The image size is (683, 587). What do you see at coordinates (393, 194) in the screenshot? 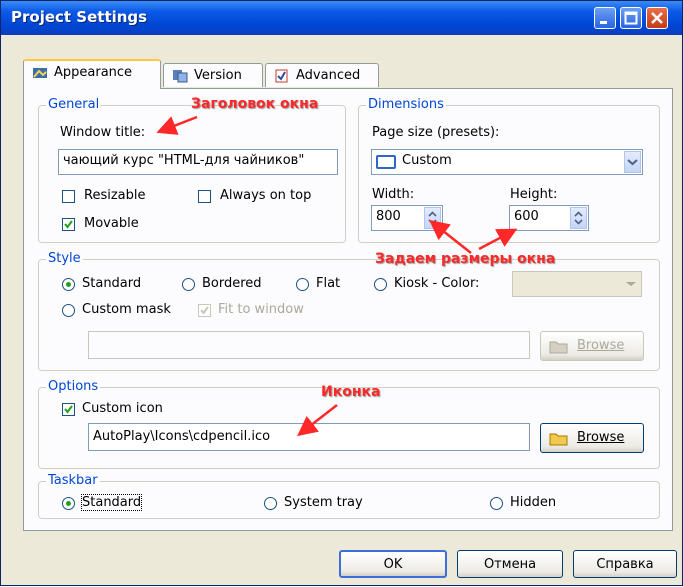
I see `width-label: Width:` at bounding box center [393, 194].